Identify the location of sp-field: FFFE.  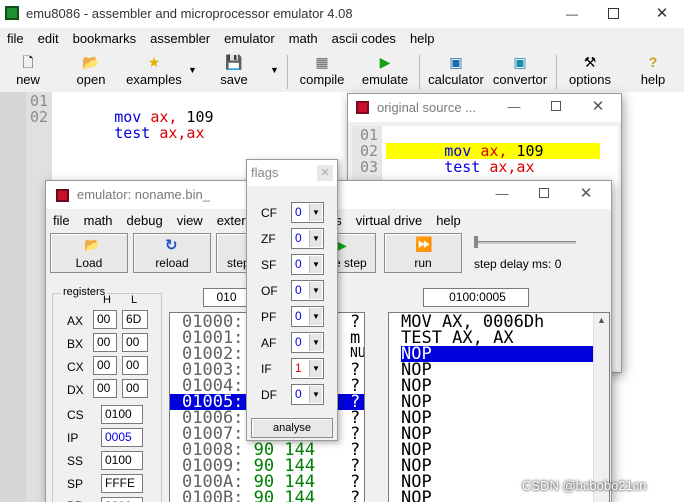
(122, 483).